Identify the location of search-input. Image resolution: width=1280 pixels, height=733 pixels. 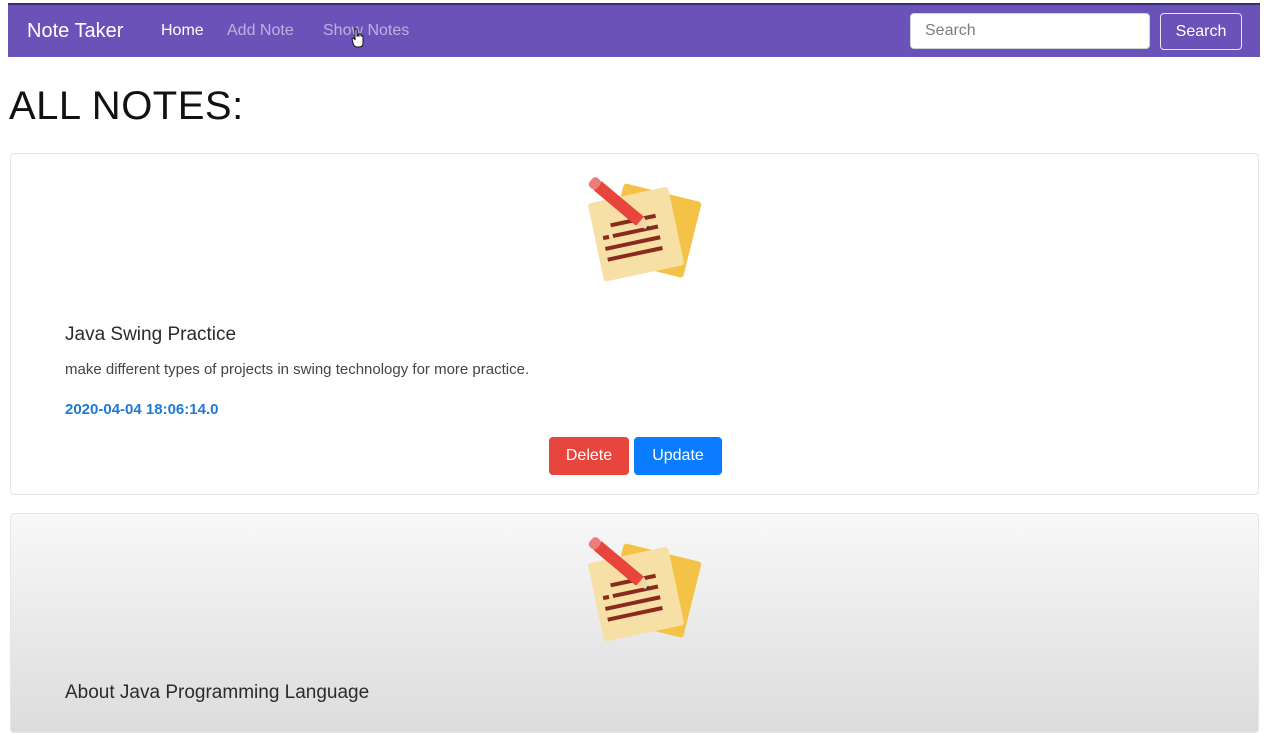
(1030, 31).